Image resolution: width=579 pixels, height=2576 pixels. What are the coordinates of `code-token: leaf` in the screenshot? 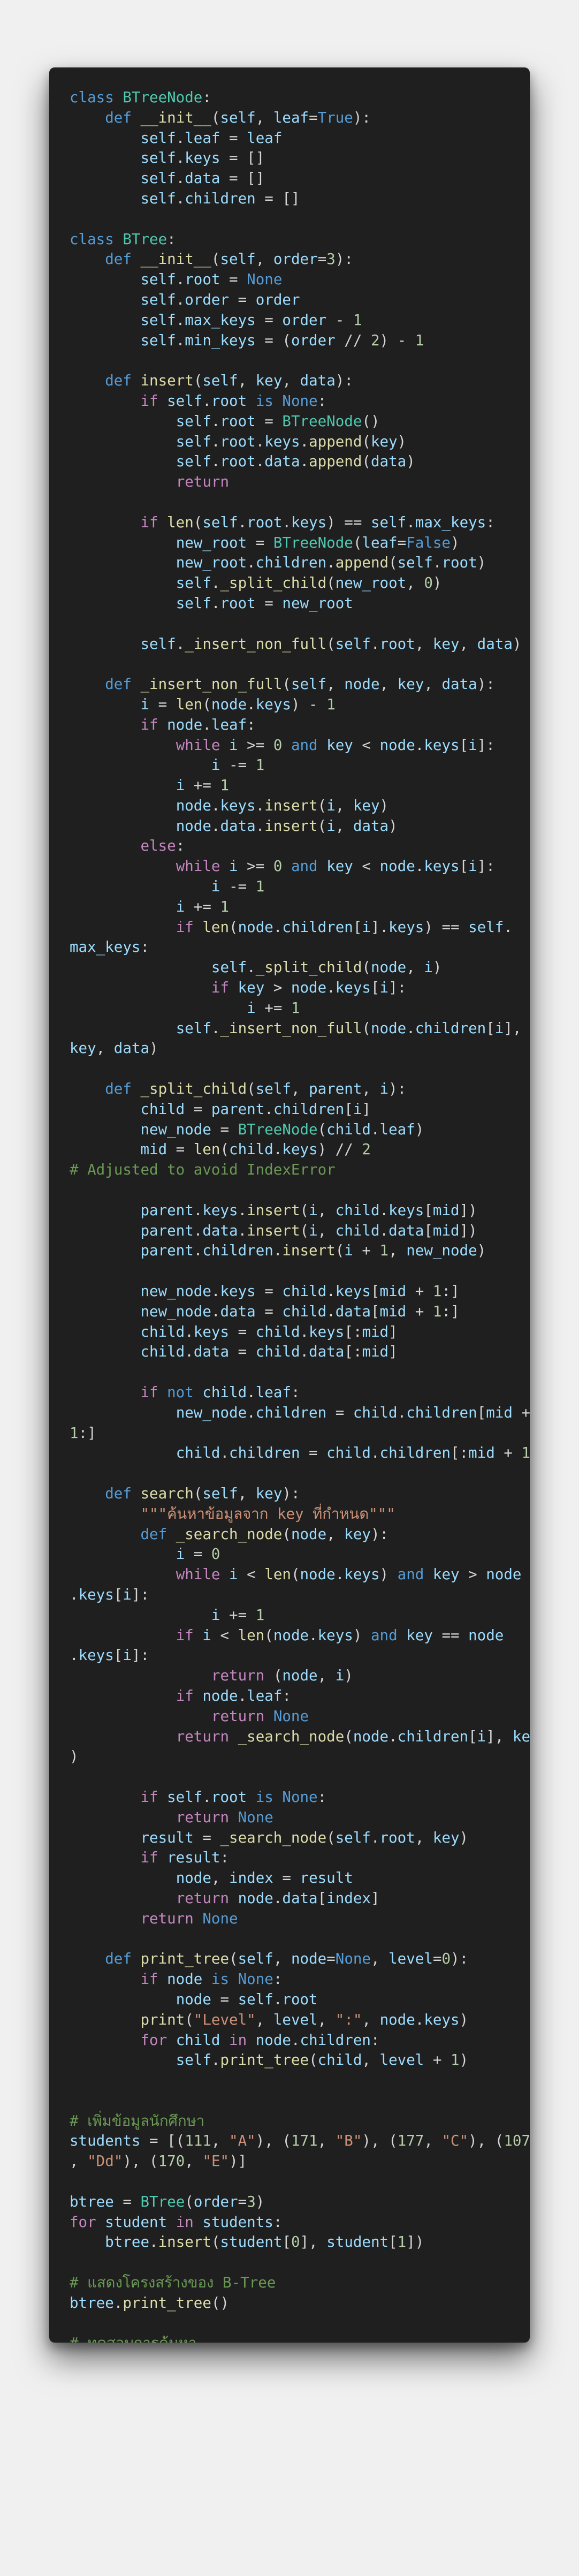 It's located at (229, 724).